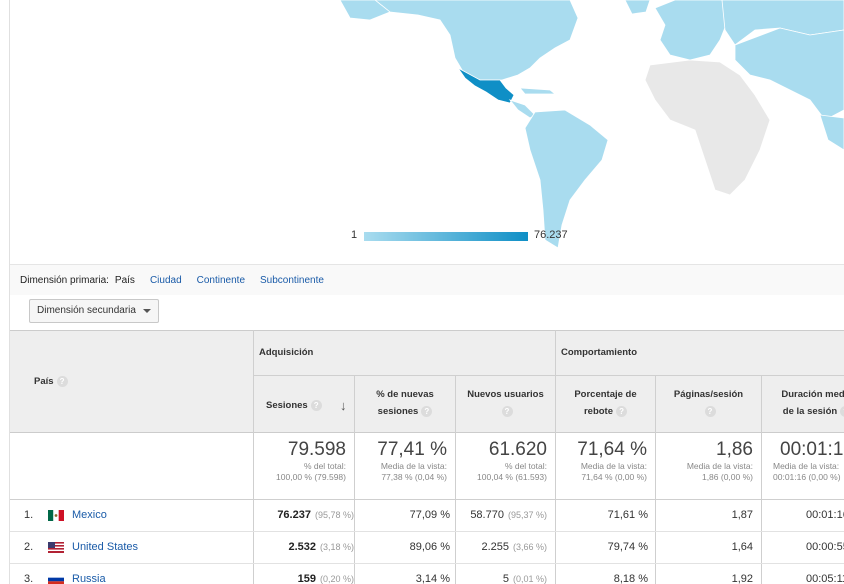  Describe the element at coordinates (432, 578) in the screenshot. I see `new-sessions-value: 3,14 %` at that location.